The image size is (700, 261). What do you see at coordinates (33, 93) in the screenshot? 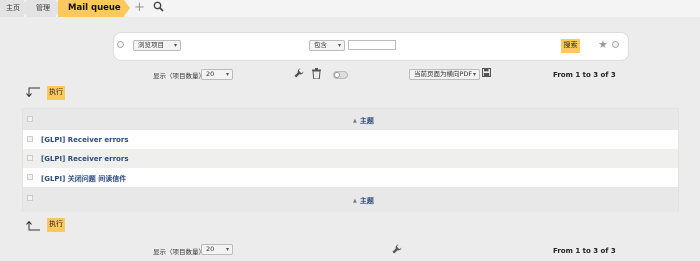
I see `arrow-down-left-icon` at bounding box center [33, 93].